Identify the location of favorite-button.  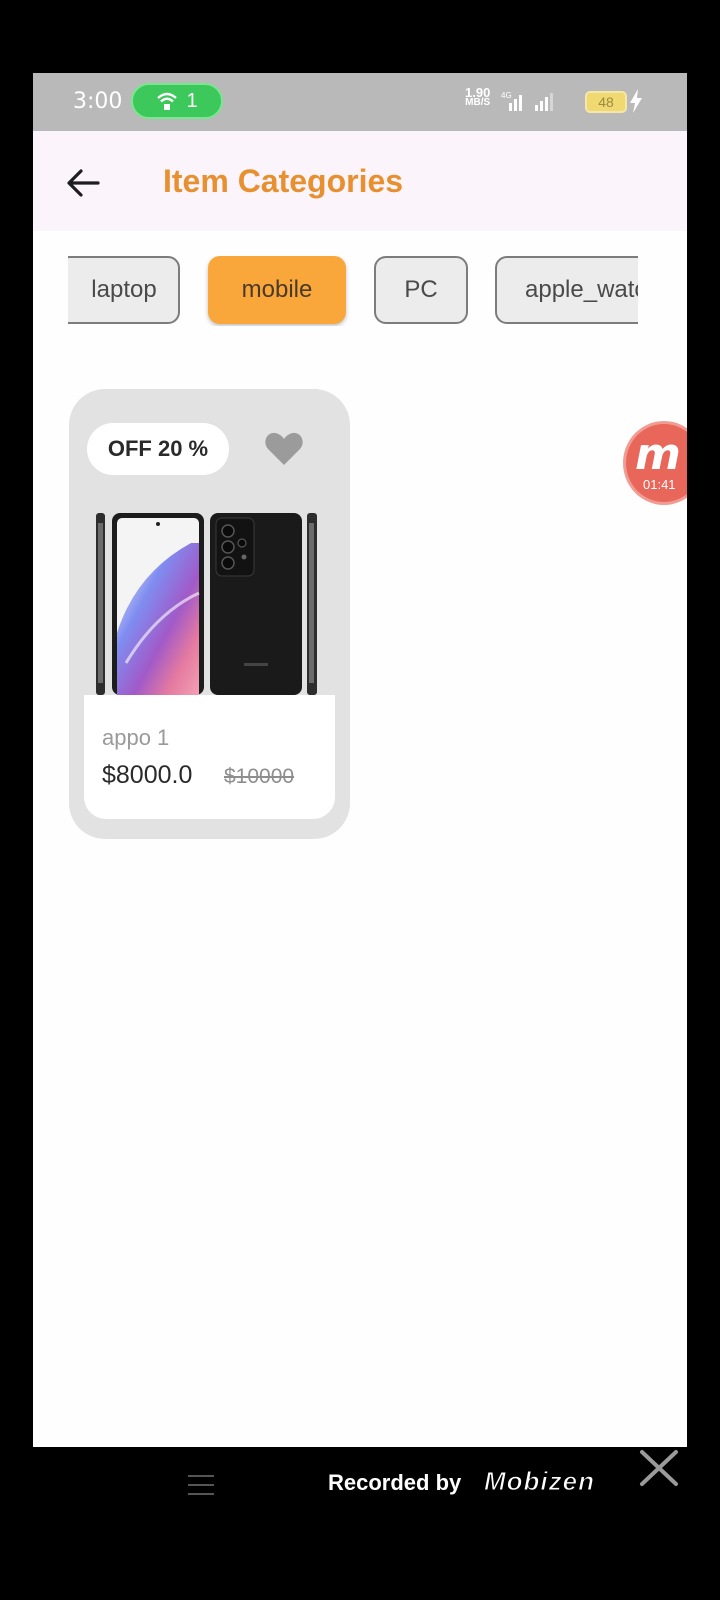
(284, 449).